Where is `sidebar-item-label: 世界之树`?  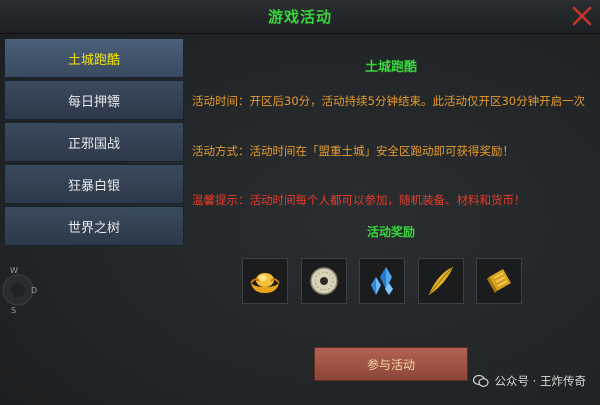
sidebar-item-label: 世界之树 is located at coordinates (93, 228).